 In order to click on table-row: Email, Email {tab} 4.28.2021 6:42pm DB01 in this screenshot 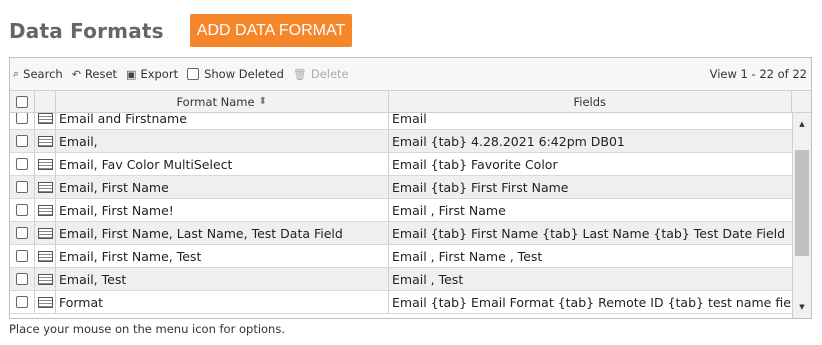, I will do `click(401, 141)`.